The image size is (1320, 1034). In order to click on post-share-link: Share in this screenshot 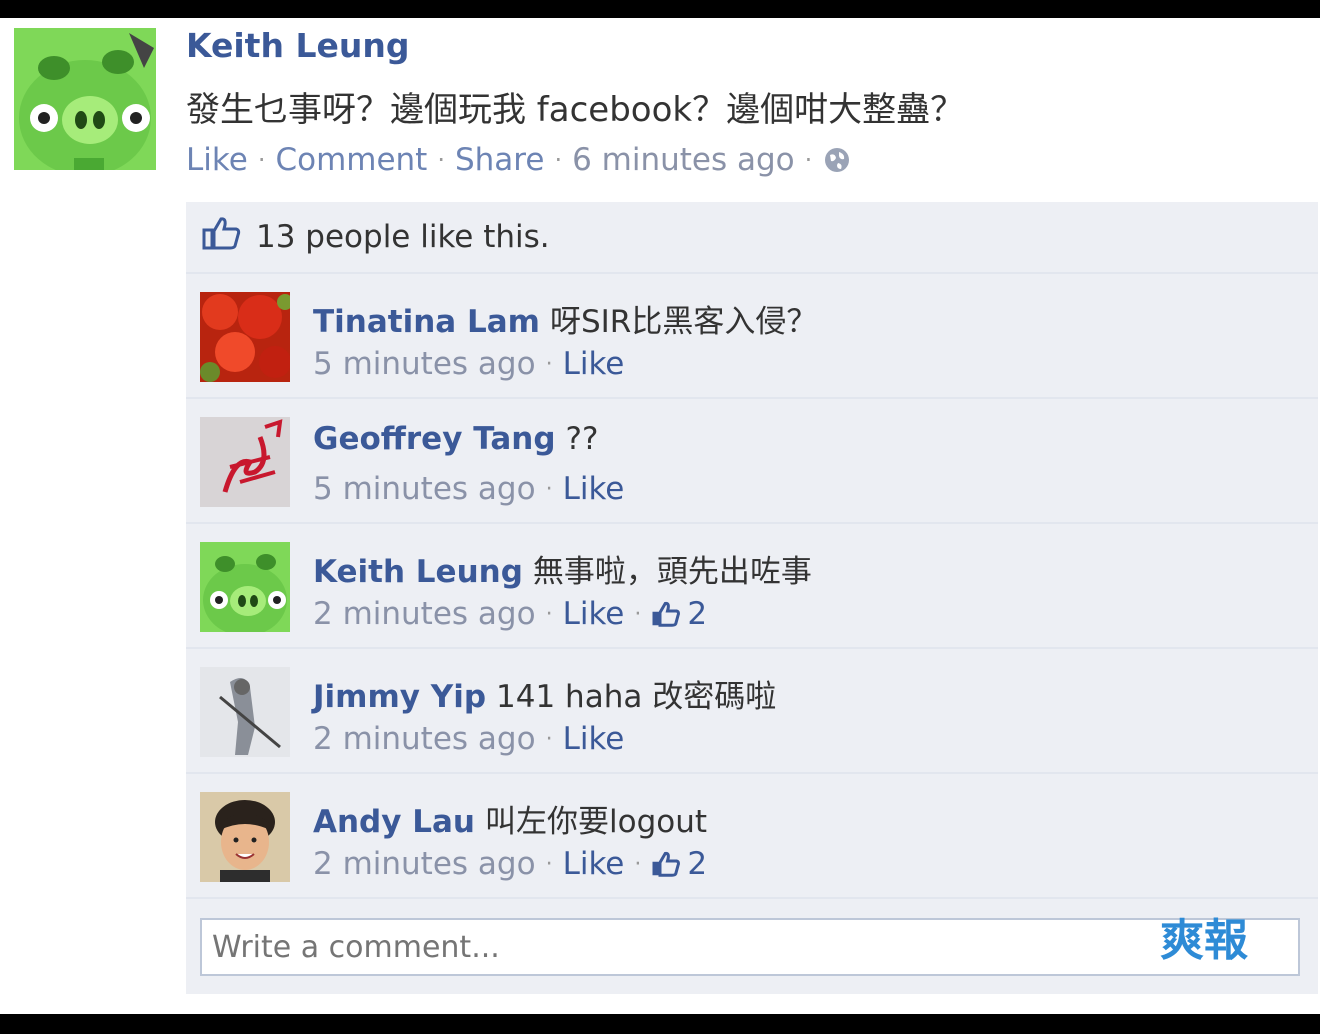, I will do `click(499, 160)`.